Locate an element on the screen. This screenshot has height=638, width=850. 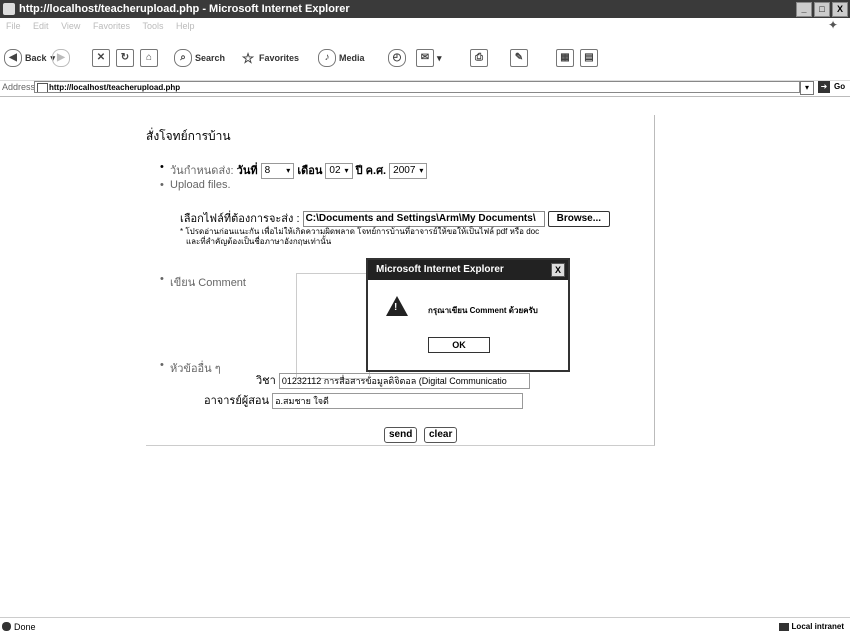
home-button: ⌂ is located at coordinates (150, 58).